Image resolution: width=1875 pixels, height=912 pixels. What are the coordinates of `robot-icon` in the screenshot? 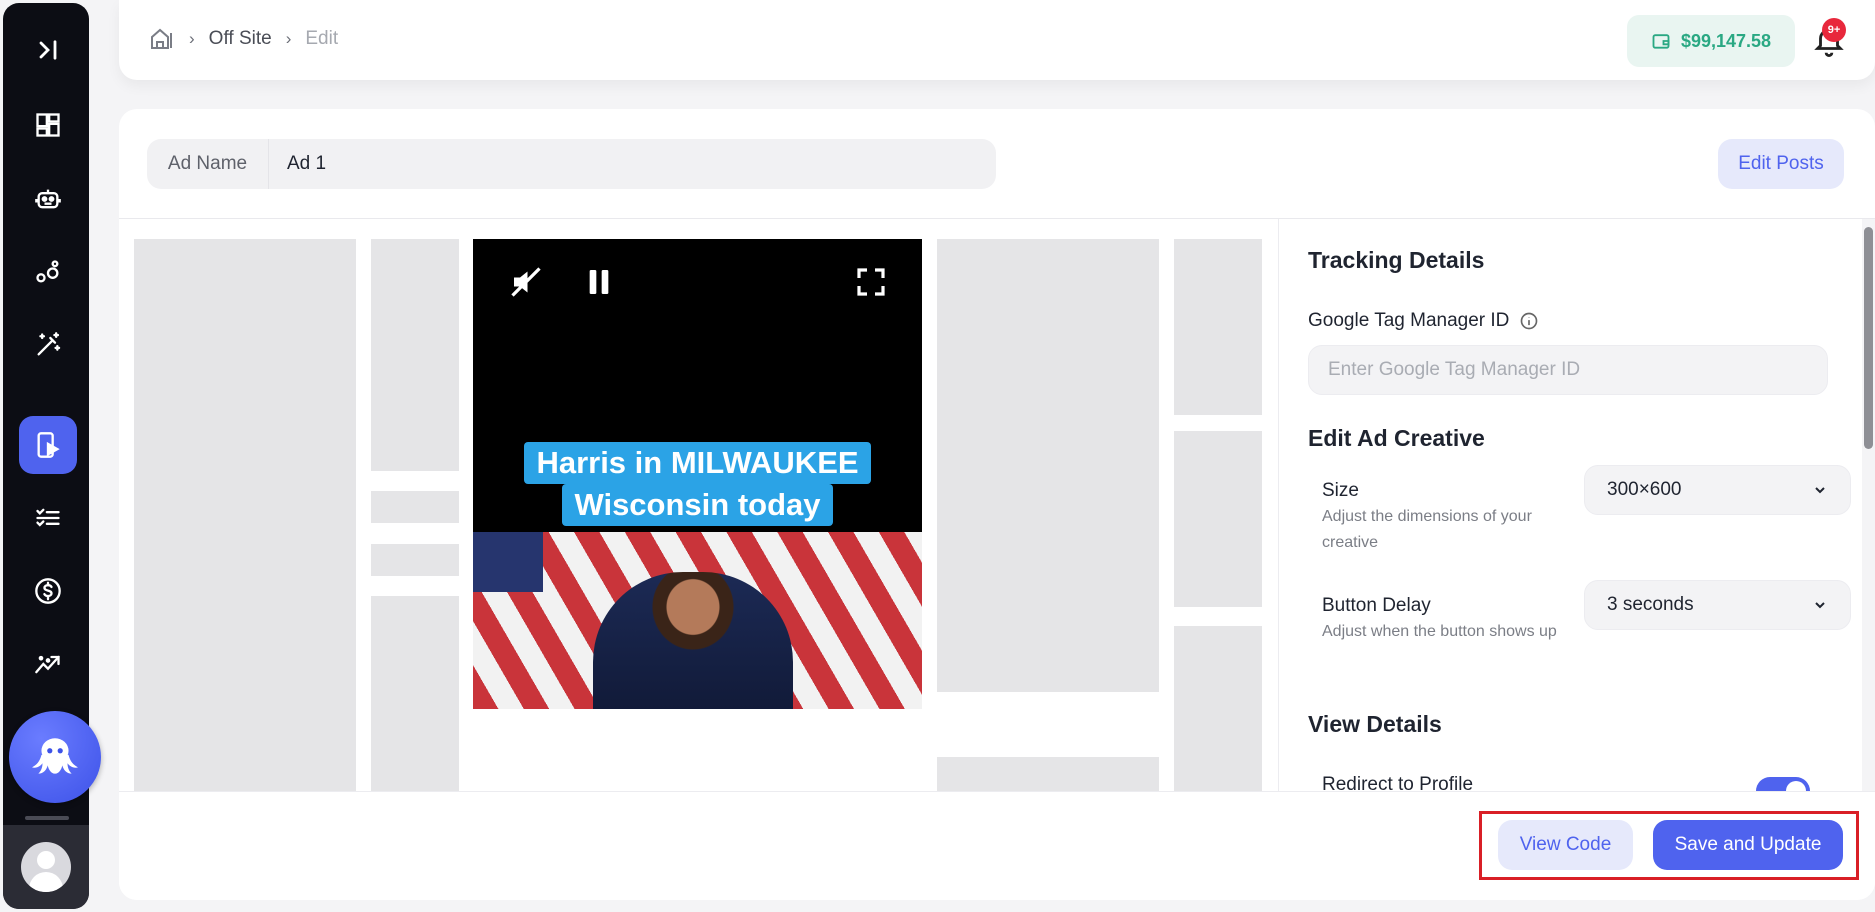 It's located at (48, 199).